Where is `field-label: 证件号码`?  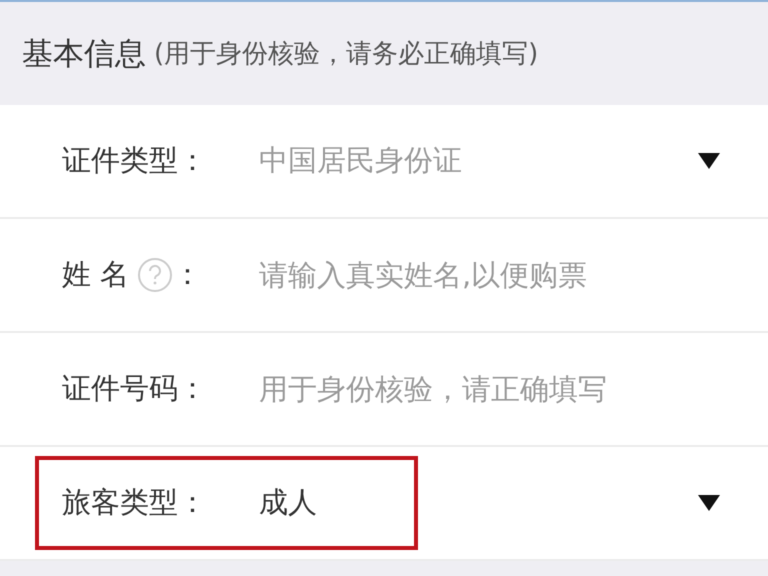
field-label: 证件号码 is located at coordinates (120, 388).